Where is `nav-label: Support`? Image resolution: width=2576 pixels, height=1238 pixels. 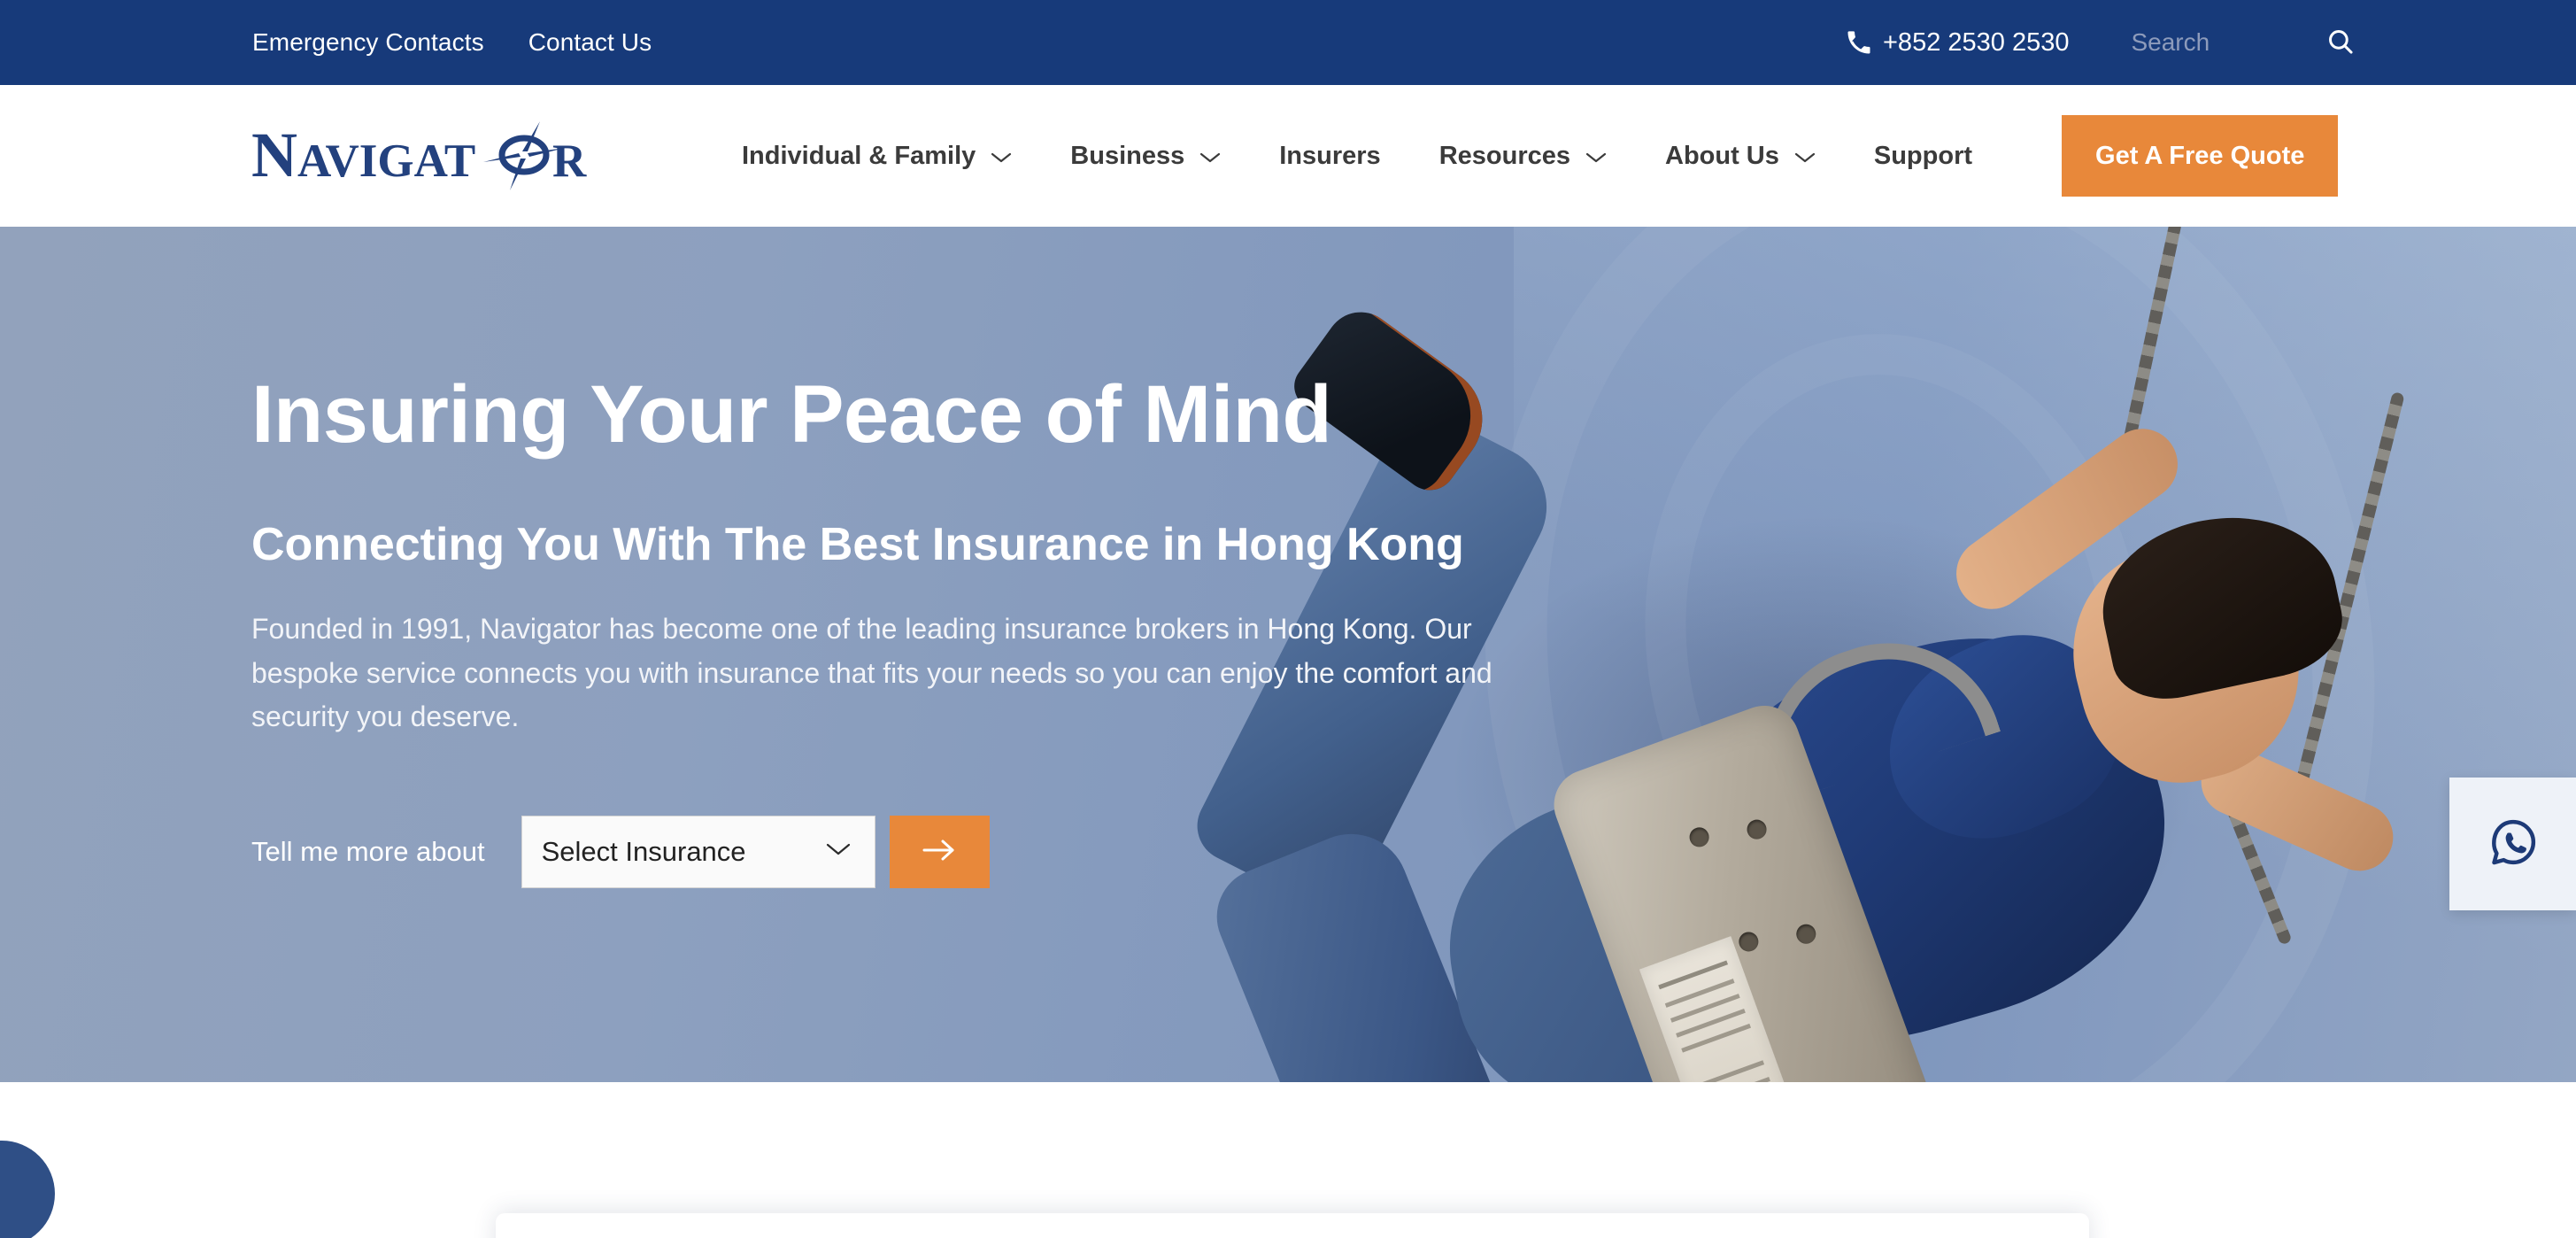
nav-label: Support is located at coordinates (1923, 155).